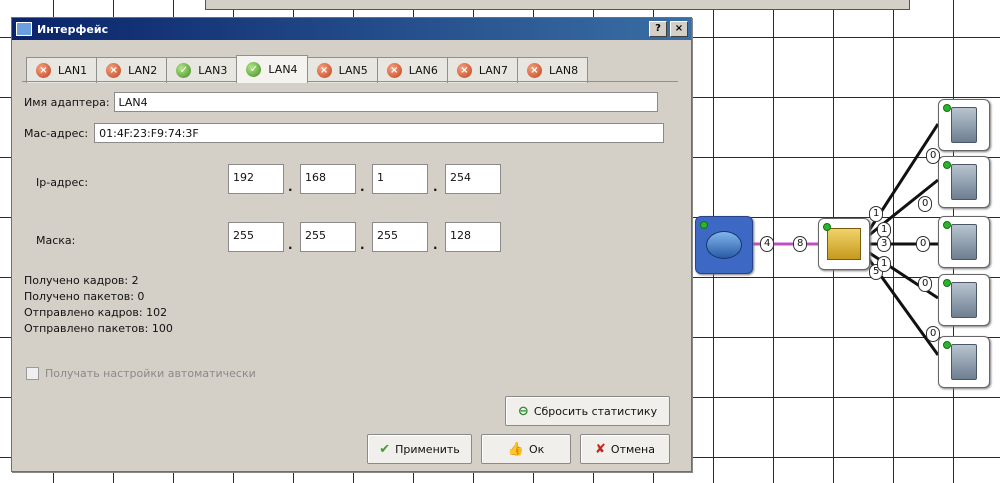 The width and height of the screenshot is (1000, 483). Describe the element at coordinates (600, 449) in the screenshot. I see `cross-icon: ✘` at that location.